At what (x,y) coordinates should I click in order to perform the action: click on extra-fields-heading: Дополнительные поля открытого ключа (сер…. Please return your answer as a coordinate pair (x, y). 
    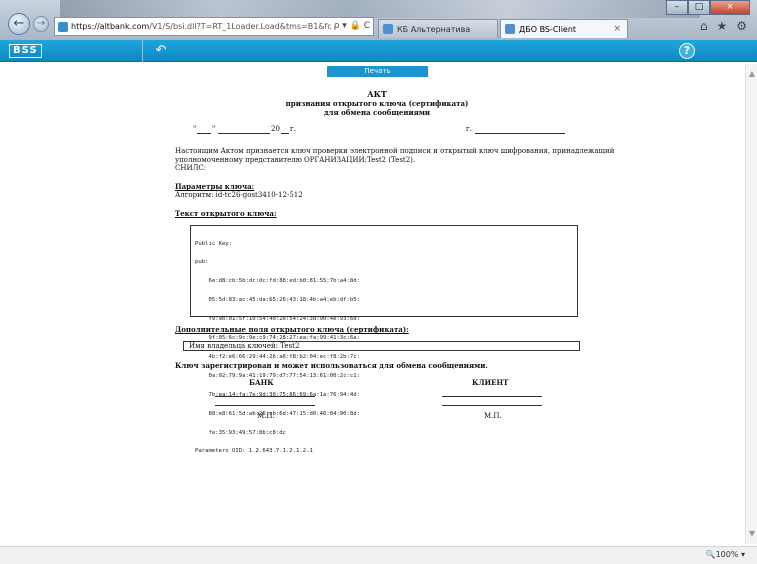
    Looking at the image, I should click on (292, 329).